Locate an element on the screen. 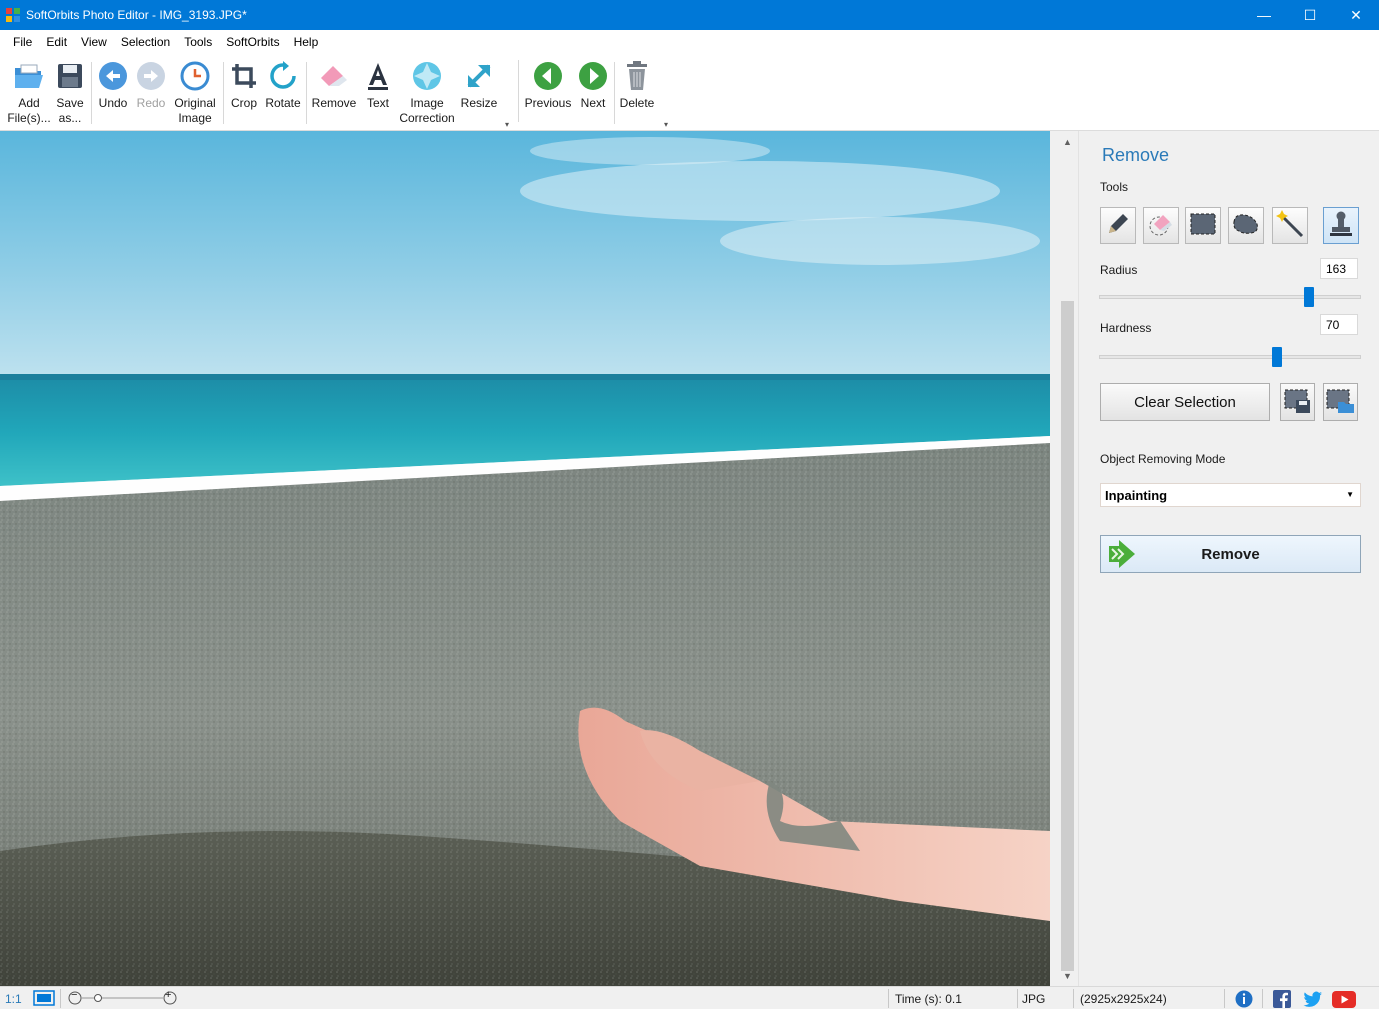 The image size is (1379, 1009). mode-select: Inpainting ▼ is located at coordinates (1230, 495).